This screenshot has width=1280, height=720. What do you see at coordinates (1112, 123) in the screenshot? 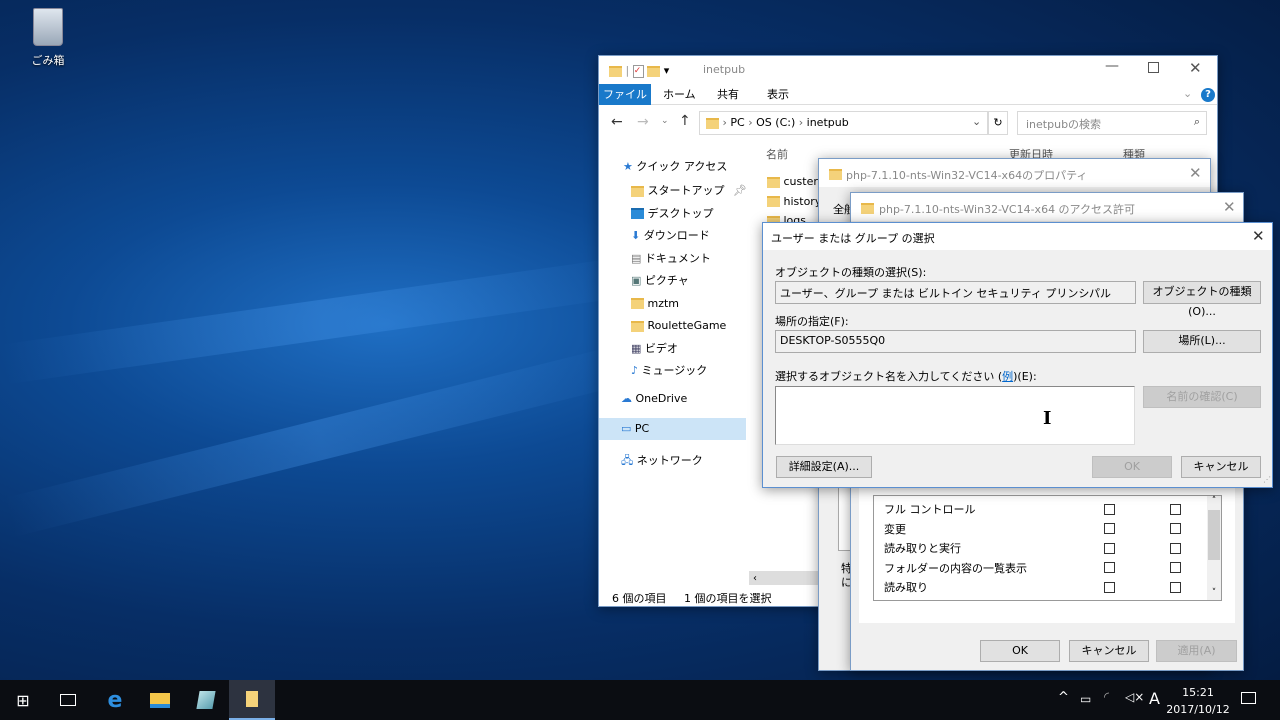
I see `search-input: inetpubの検索 ⌕` at bounding box center [1112, 123].